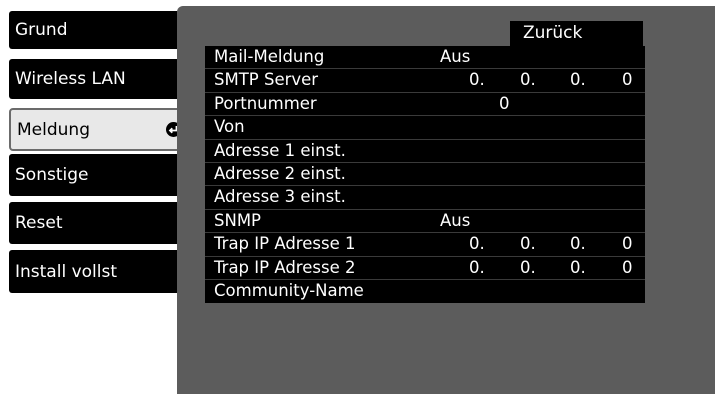 The width and height of the screenshot is (715, 394). What do you see at coordinates (280, 197) in the screenshot?
I see `setting-label: Adresse 3 einst.` at bounding box center [280, 197].